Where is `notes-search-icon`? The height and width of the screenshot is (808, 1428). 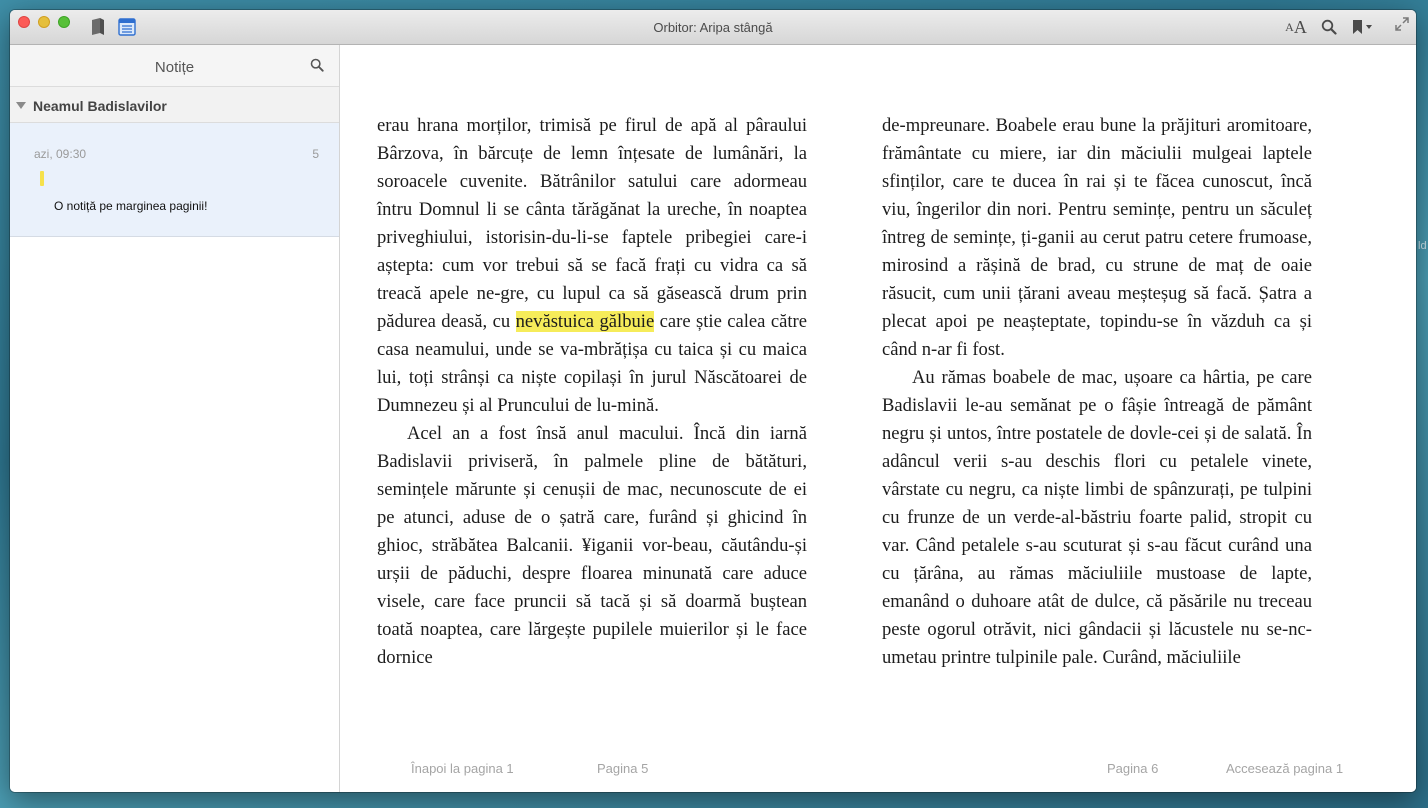
notes-search-icon is located at coordinates (318, 66).